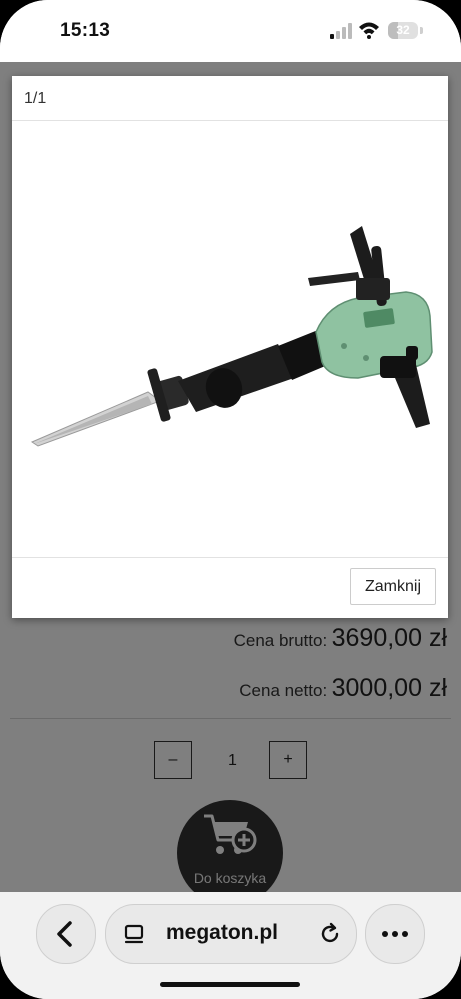 The width and height of the screenshot is (461, 999). I want to click on battery-tip, so click(421, 30).